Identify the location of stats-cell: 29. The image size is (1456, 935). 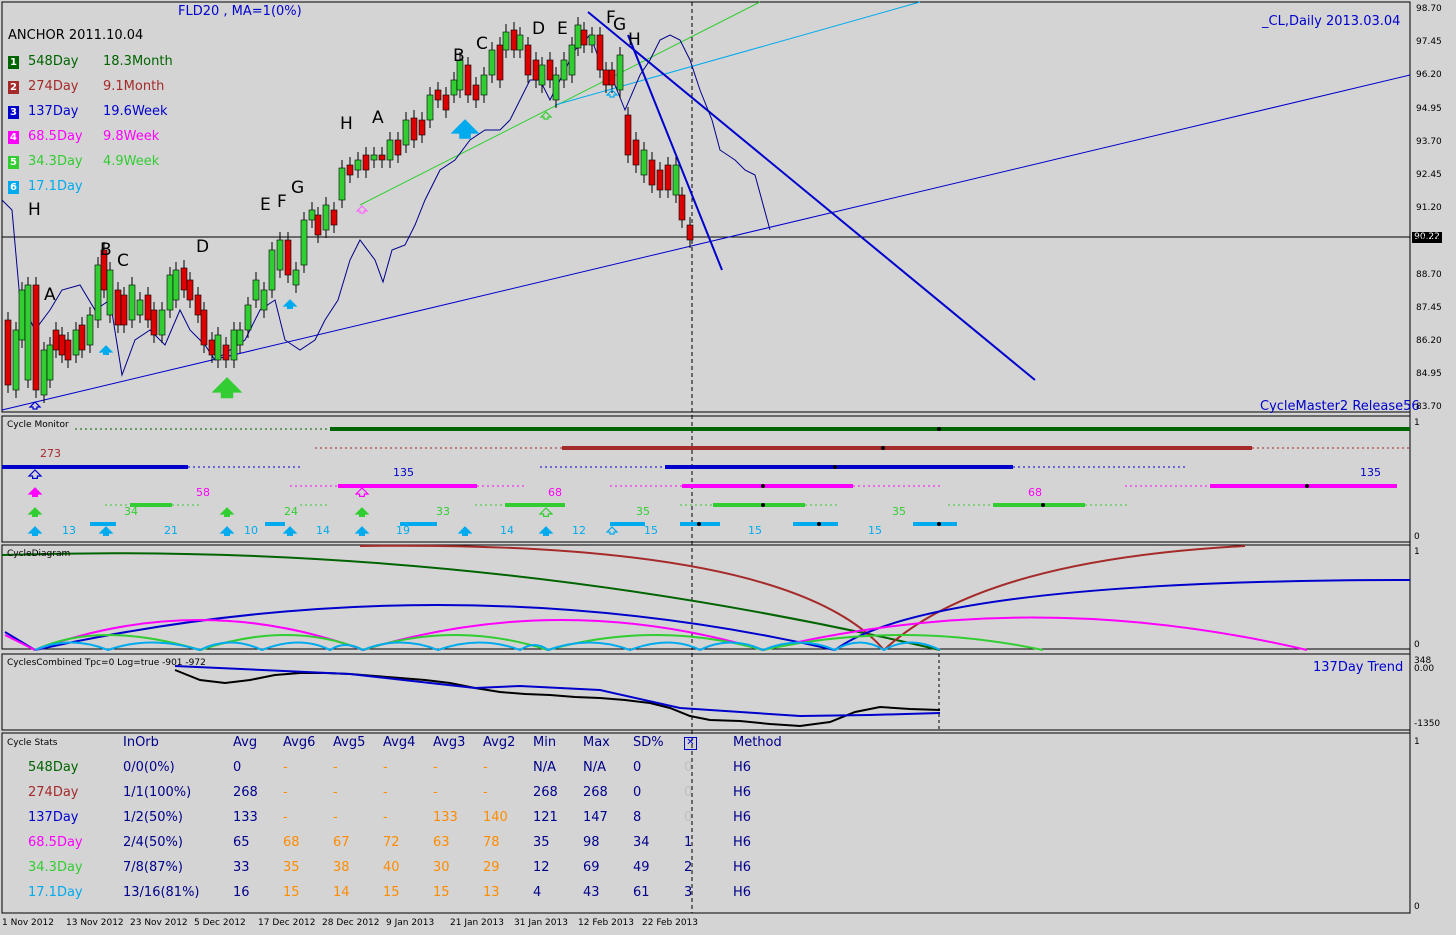
(491, 867).